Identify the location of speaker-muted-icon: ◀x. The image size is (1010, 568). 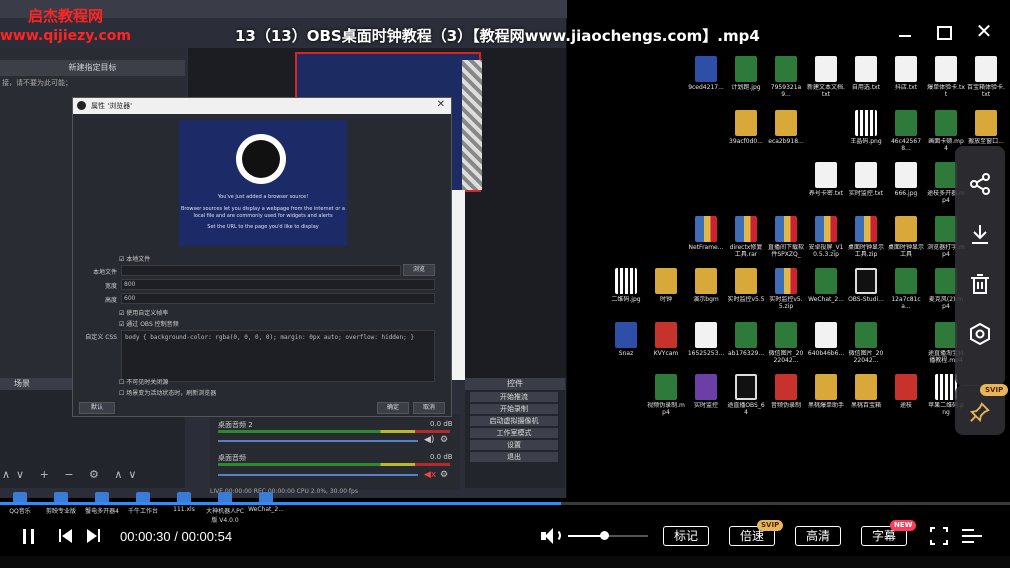
(430, 475).